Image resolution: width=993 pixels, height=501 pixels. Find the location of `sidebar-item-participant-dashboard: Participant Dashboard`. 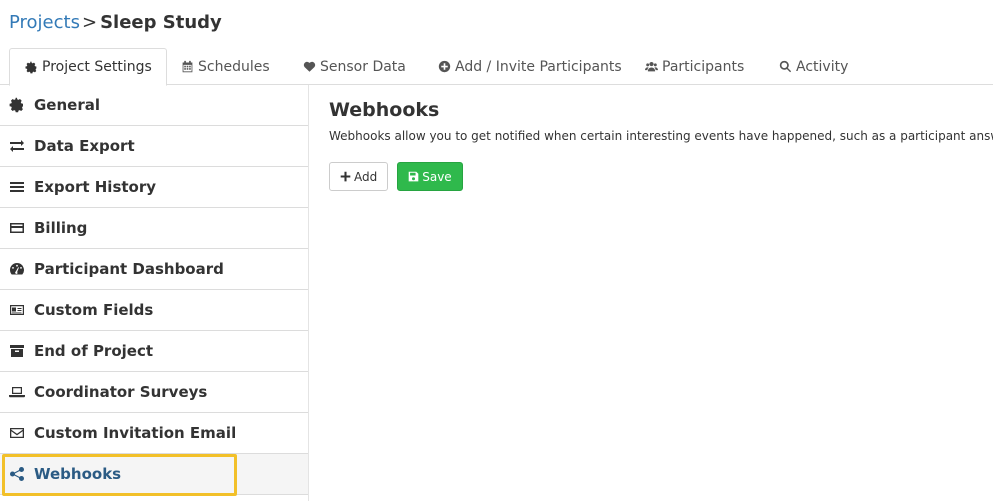

sidebar-item-participant-dashboard: Participant Dashboard is located at coordinates (154, 269).